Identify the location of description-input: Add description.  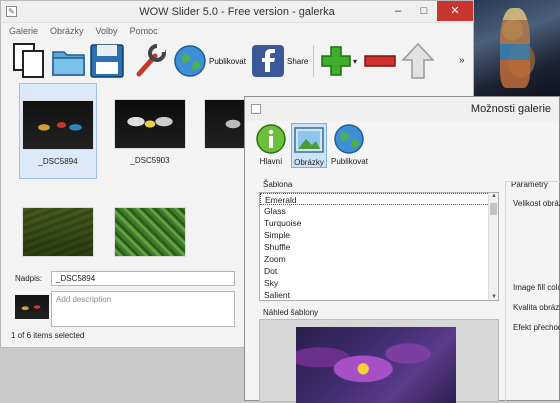
(143, 309).